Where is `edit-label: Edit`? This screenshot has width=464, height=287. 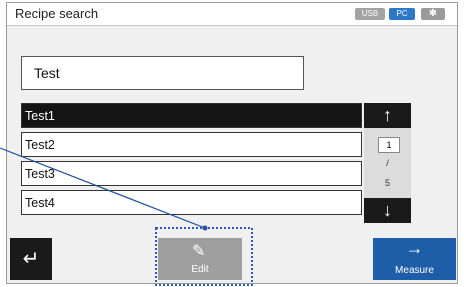
edit-label: Edit is located at coordinates (200, 269).